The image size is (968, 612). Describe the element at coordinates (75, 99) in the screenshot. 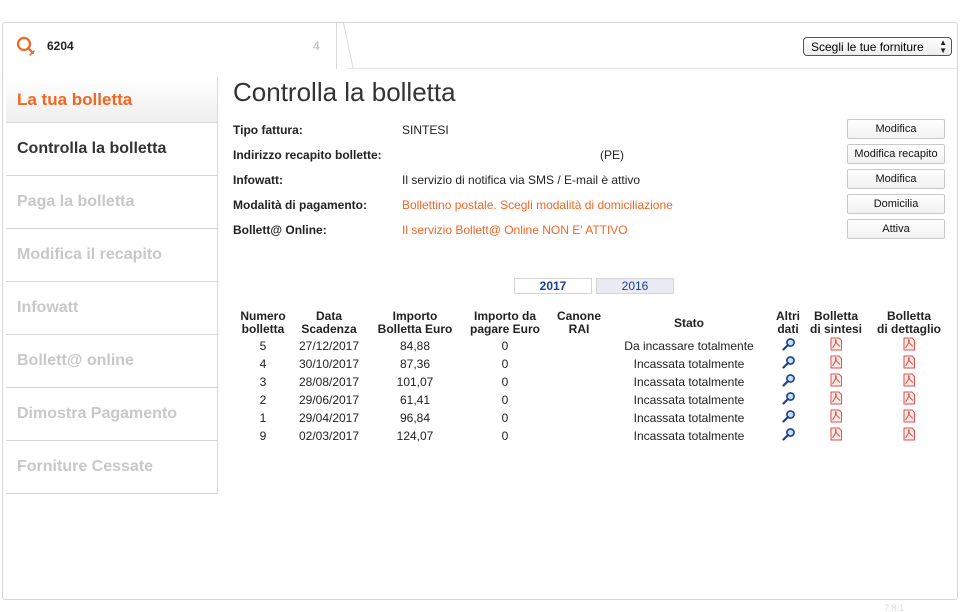

I see `sidebar-item-label: La tua bolletta` at that location.